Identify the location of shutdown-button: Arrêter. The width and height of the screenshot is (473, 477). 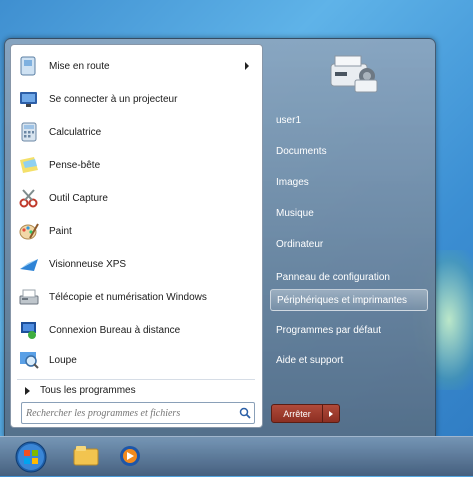
(297, 413).